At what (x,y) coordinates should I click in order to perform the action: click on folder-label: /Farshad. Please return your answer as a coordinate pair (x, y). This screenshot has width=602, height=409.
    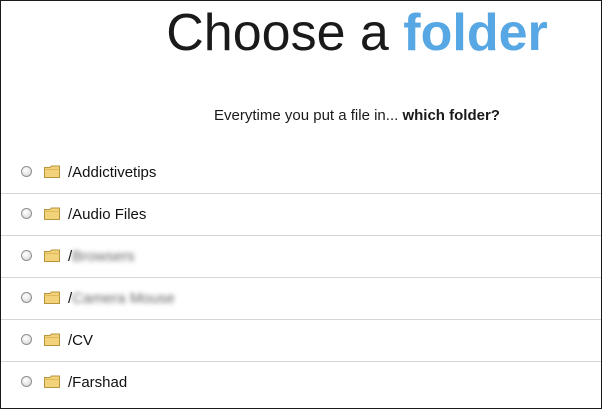
    Looking at the image, I should click on (98, 382).